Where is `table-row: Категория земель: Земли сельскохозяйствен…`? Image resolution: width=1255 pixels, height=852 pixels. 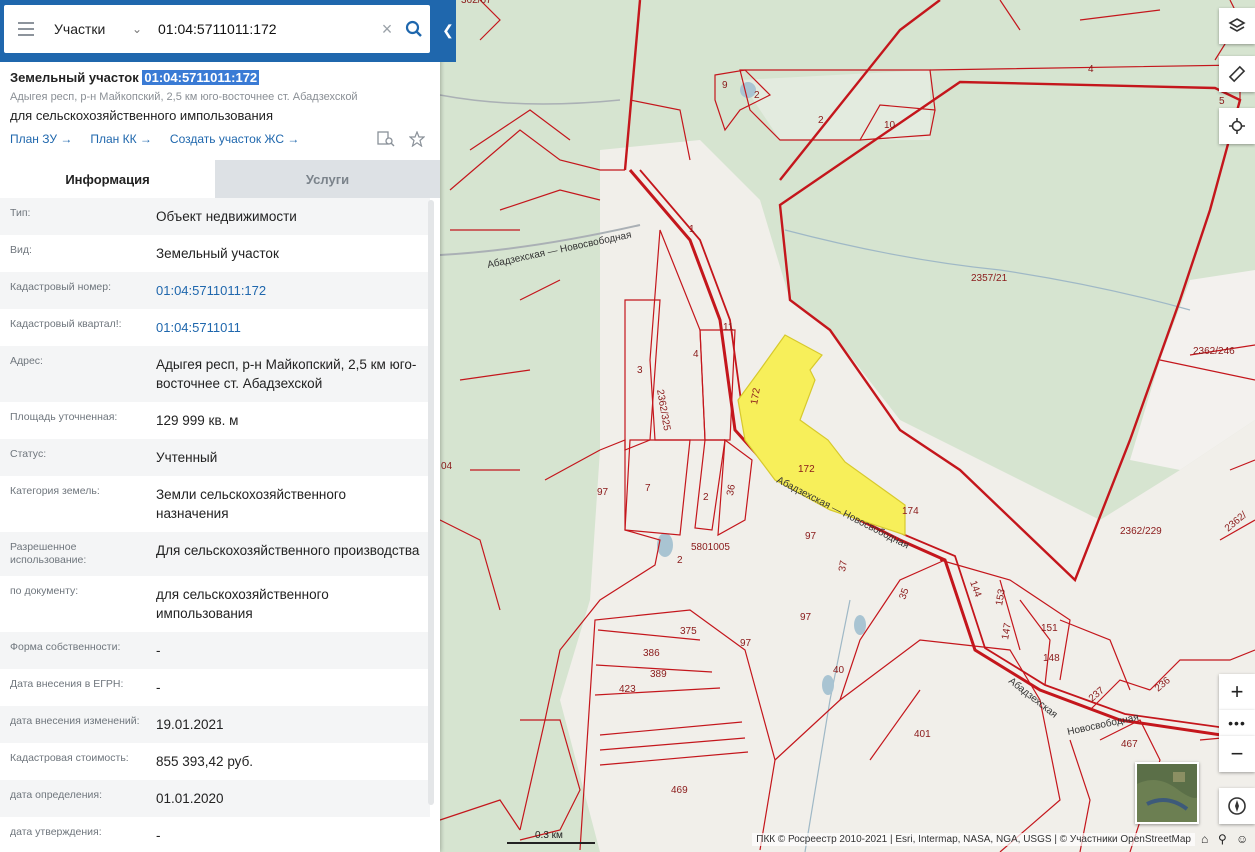 table-row: Категория земель: Земли сельскохозяйствен… is located at coordinates (215, 504).